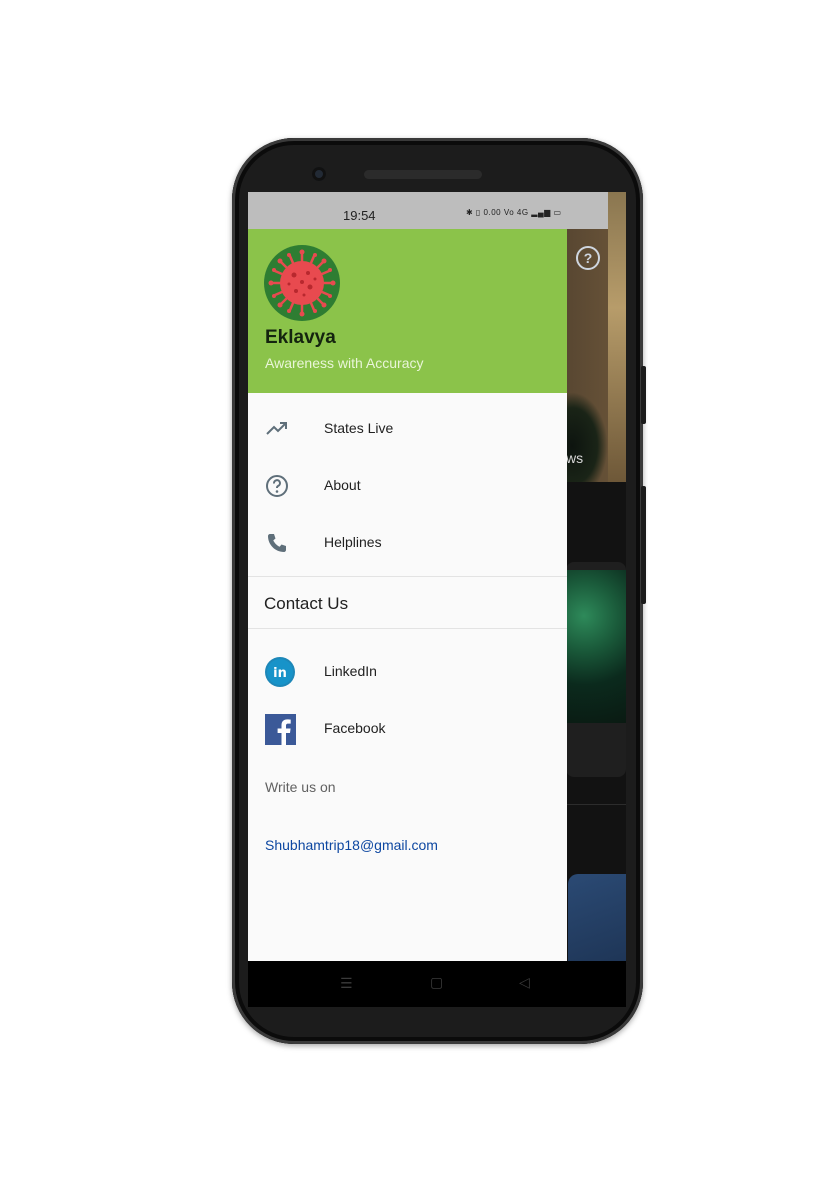 This screenshot has height=1184, width=834. Describe the element at coordinates (596, 646) in the screenshot. I see `background-virus-image` at that location.